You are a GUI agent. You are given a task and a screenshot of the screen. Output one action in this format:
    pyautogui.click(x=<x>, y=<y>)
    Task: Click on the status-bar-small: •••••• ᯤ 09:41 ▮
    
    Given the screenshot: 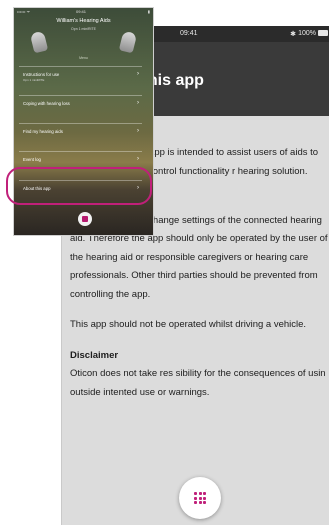 What is the action you would take?
    pyautogui.click(x=83, y=12)
    